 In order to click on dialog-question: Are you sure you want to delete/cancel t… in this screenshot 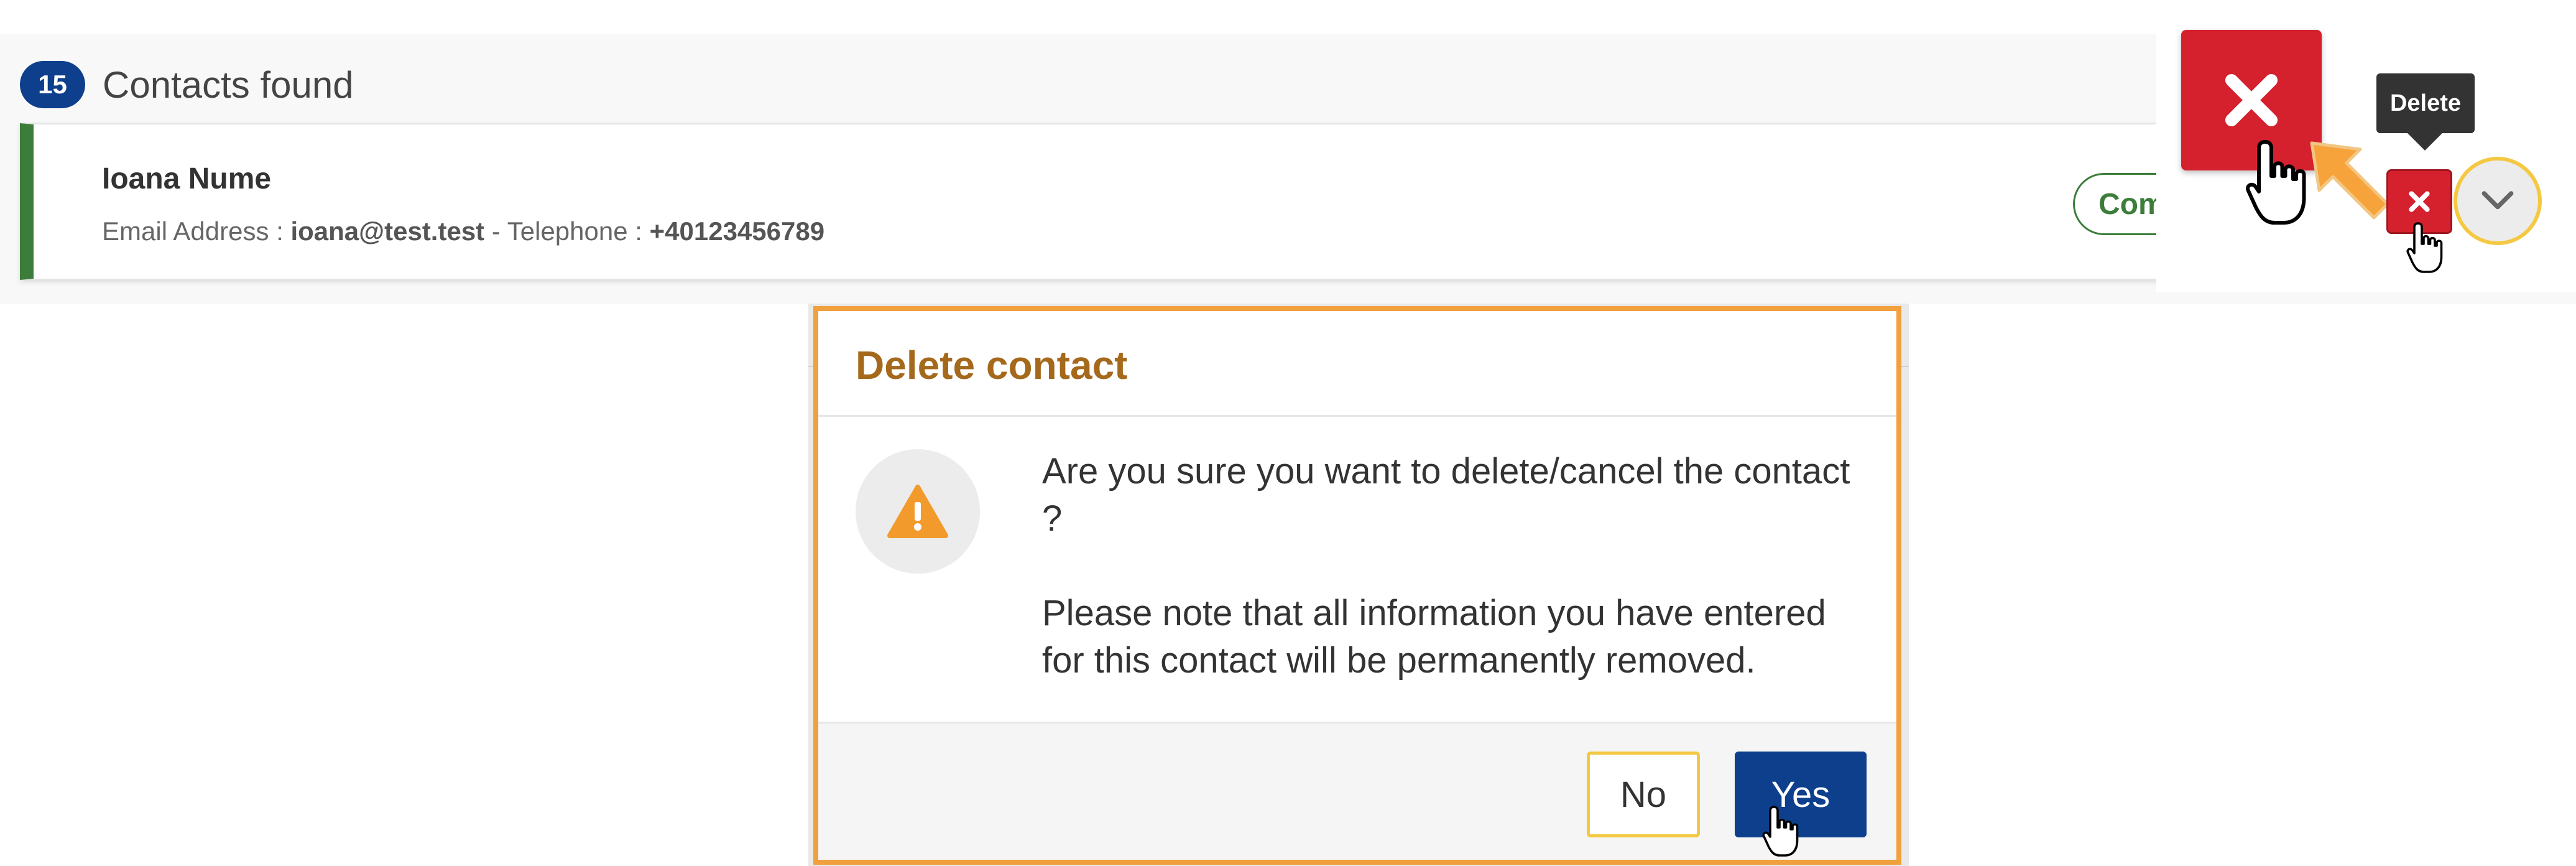, I will do `click(1446, 495)`.